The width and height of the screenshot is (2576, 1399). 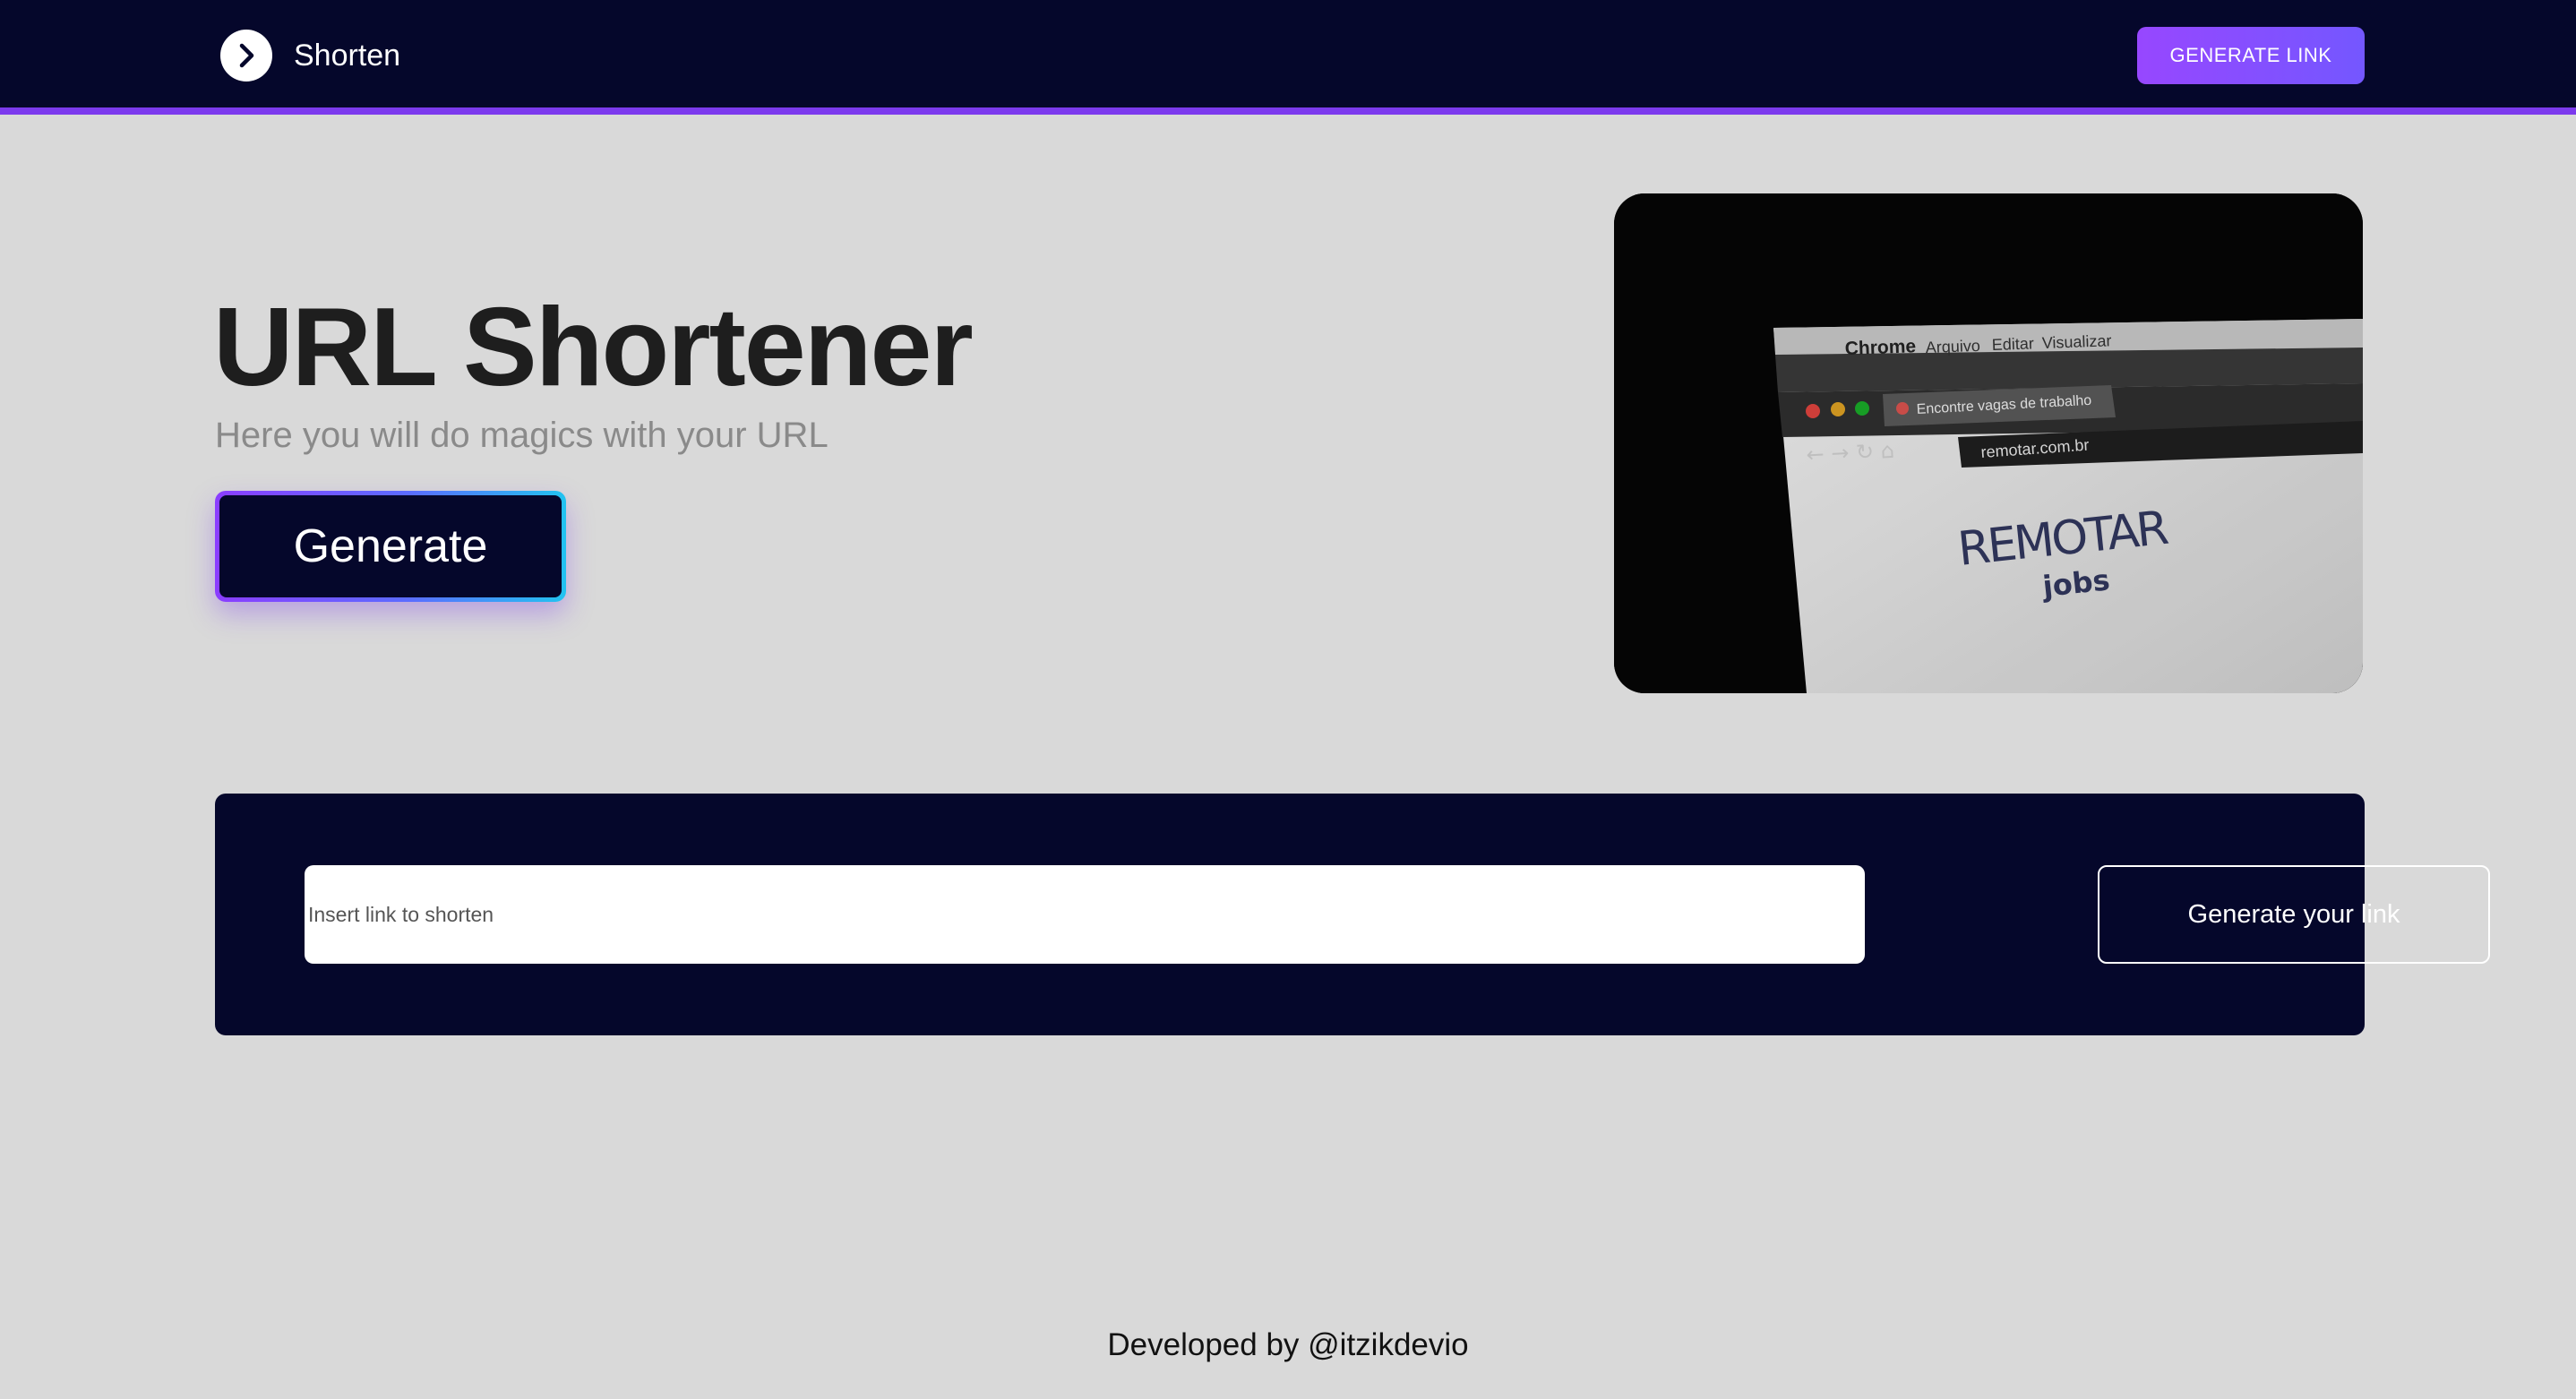 What do you see at coordinates (522, 435) in the screenshot?
I see `page-subtitle: Here you will do magics with your URL` at bounding box center [522, 435].